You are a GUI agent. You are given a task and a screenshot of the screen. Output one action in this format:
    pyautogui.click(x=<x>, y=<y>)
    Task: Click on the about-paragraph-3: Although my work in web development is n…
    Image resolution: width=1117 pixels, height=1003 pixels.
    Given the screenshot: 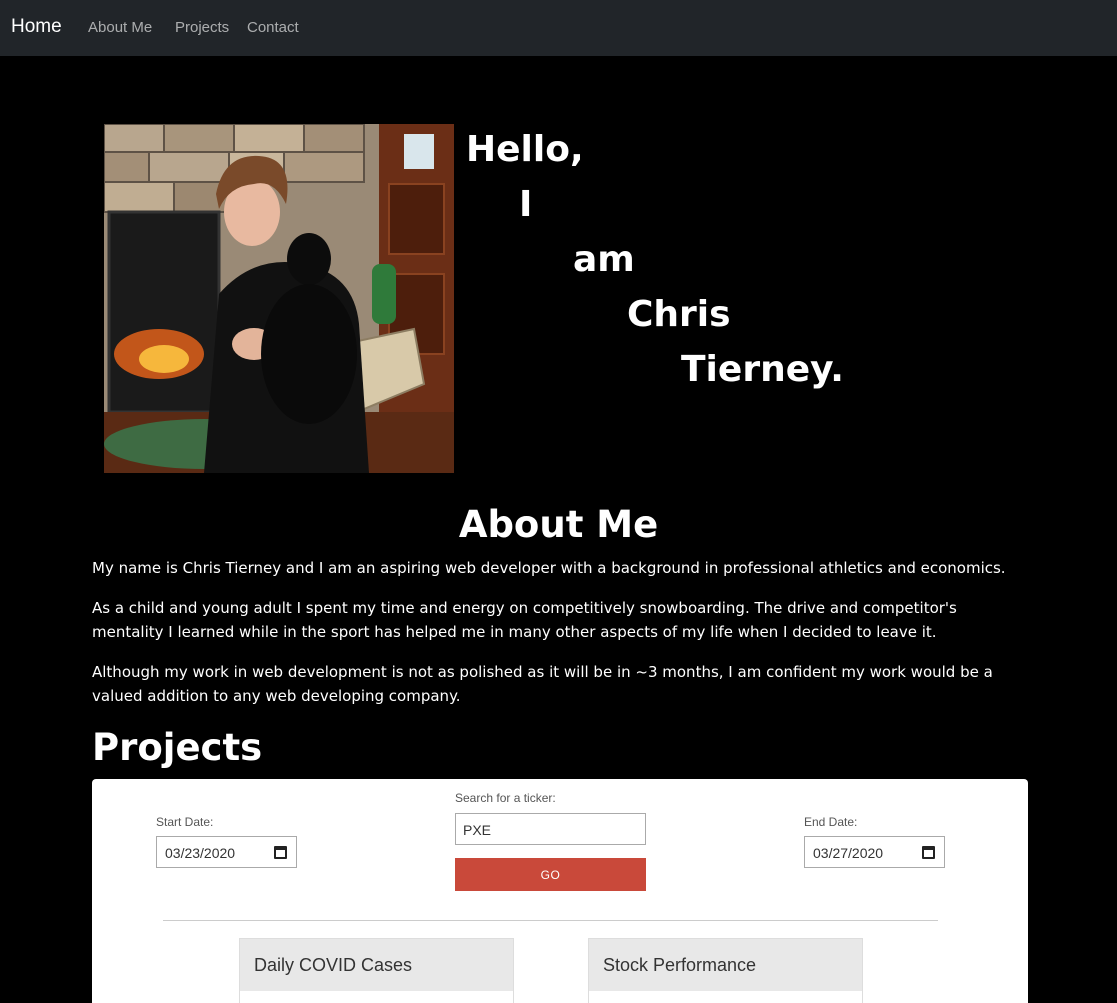 What is the action you would take?
    pyautogui.click(x=542, y=684)
    